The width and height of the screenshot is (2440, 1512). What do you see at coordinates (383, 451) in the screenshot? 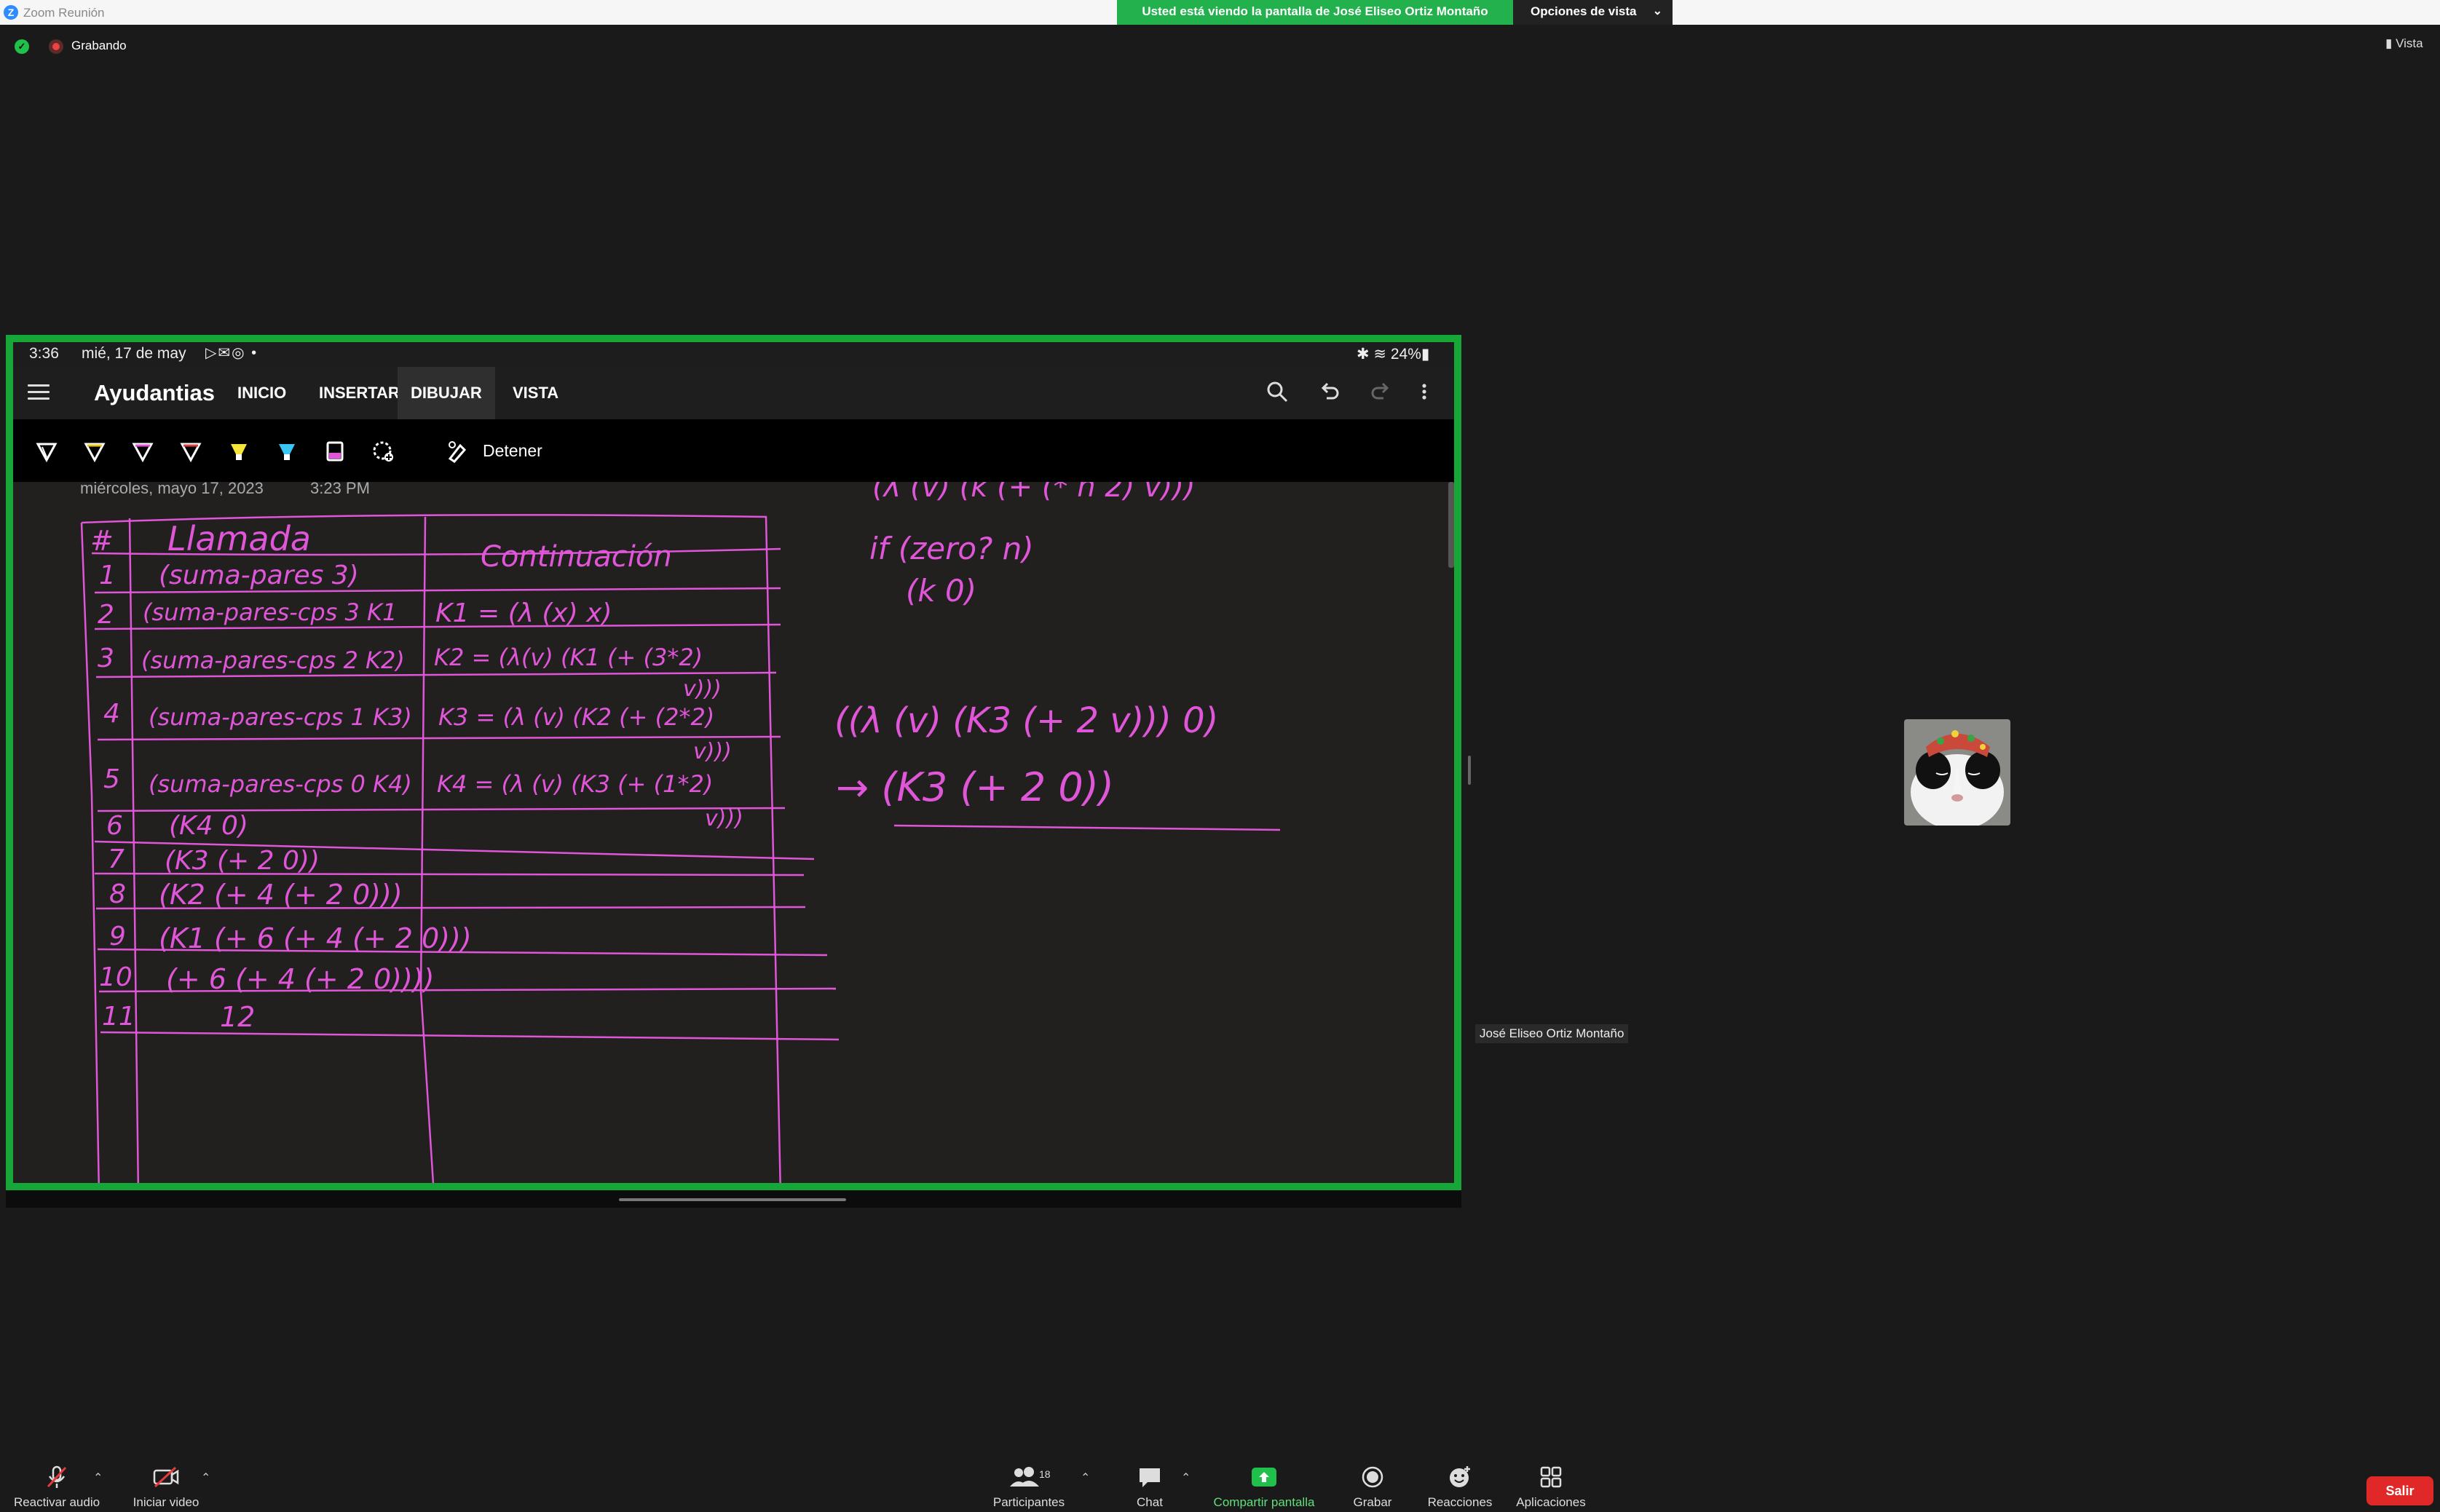
I see `lasso-add-icon` at bounding box center [383, 451].